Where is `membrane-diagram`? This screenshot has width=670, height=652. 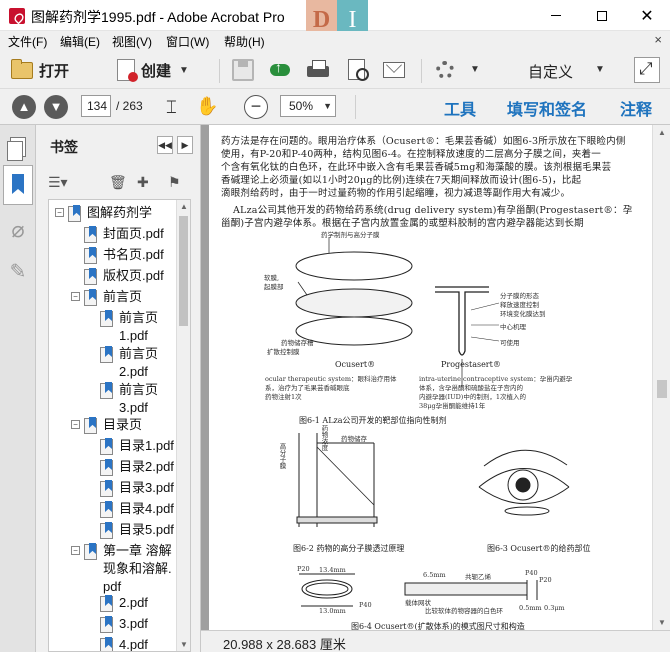
membrane-diagram is located at coordinates (337, 480).